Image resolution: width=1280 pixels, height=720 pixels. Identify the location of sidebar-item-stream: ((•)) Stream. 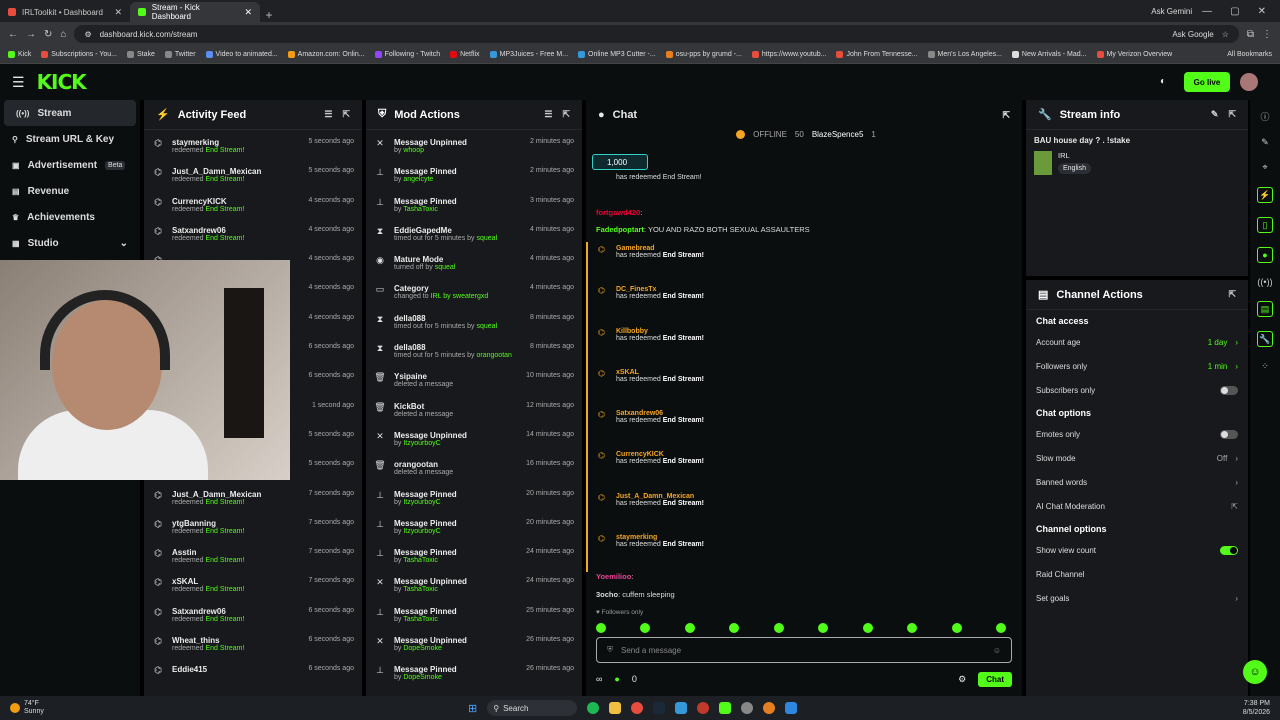
(70, 113).